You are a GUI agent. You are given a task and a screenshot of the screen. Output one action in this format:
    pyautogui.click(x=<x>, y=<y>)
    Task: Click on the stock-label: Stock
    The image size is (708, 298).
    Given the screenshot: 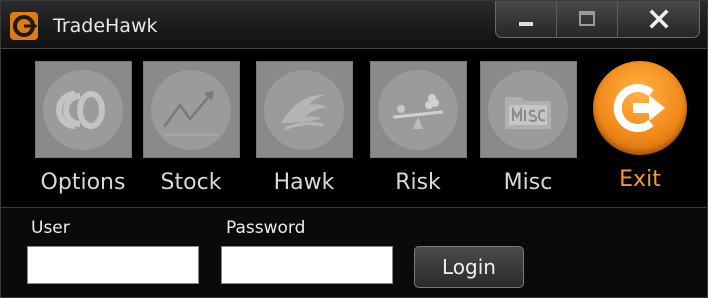 What is the action you would take?
    pyautogui.click(x=191, y=182)
    